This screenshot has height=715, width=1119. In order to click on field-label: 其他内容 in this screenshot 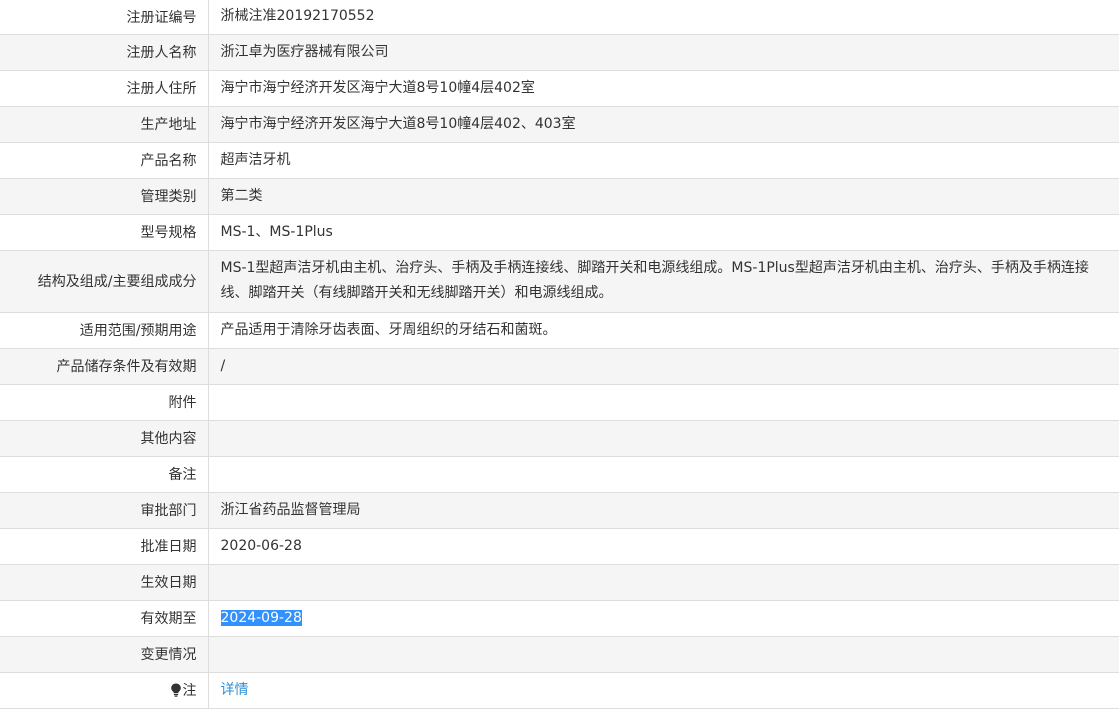, I will do `click(104, 438)`.